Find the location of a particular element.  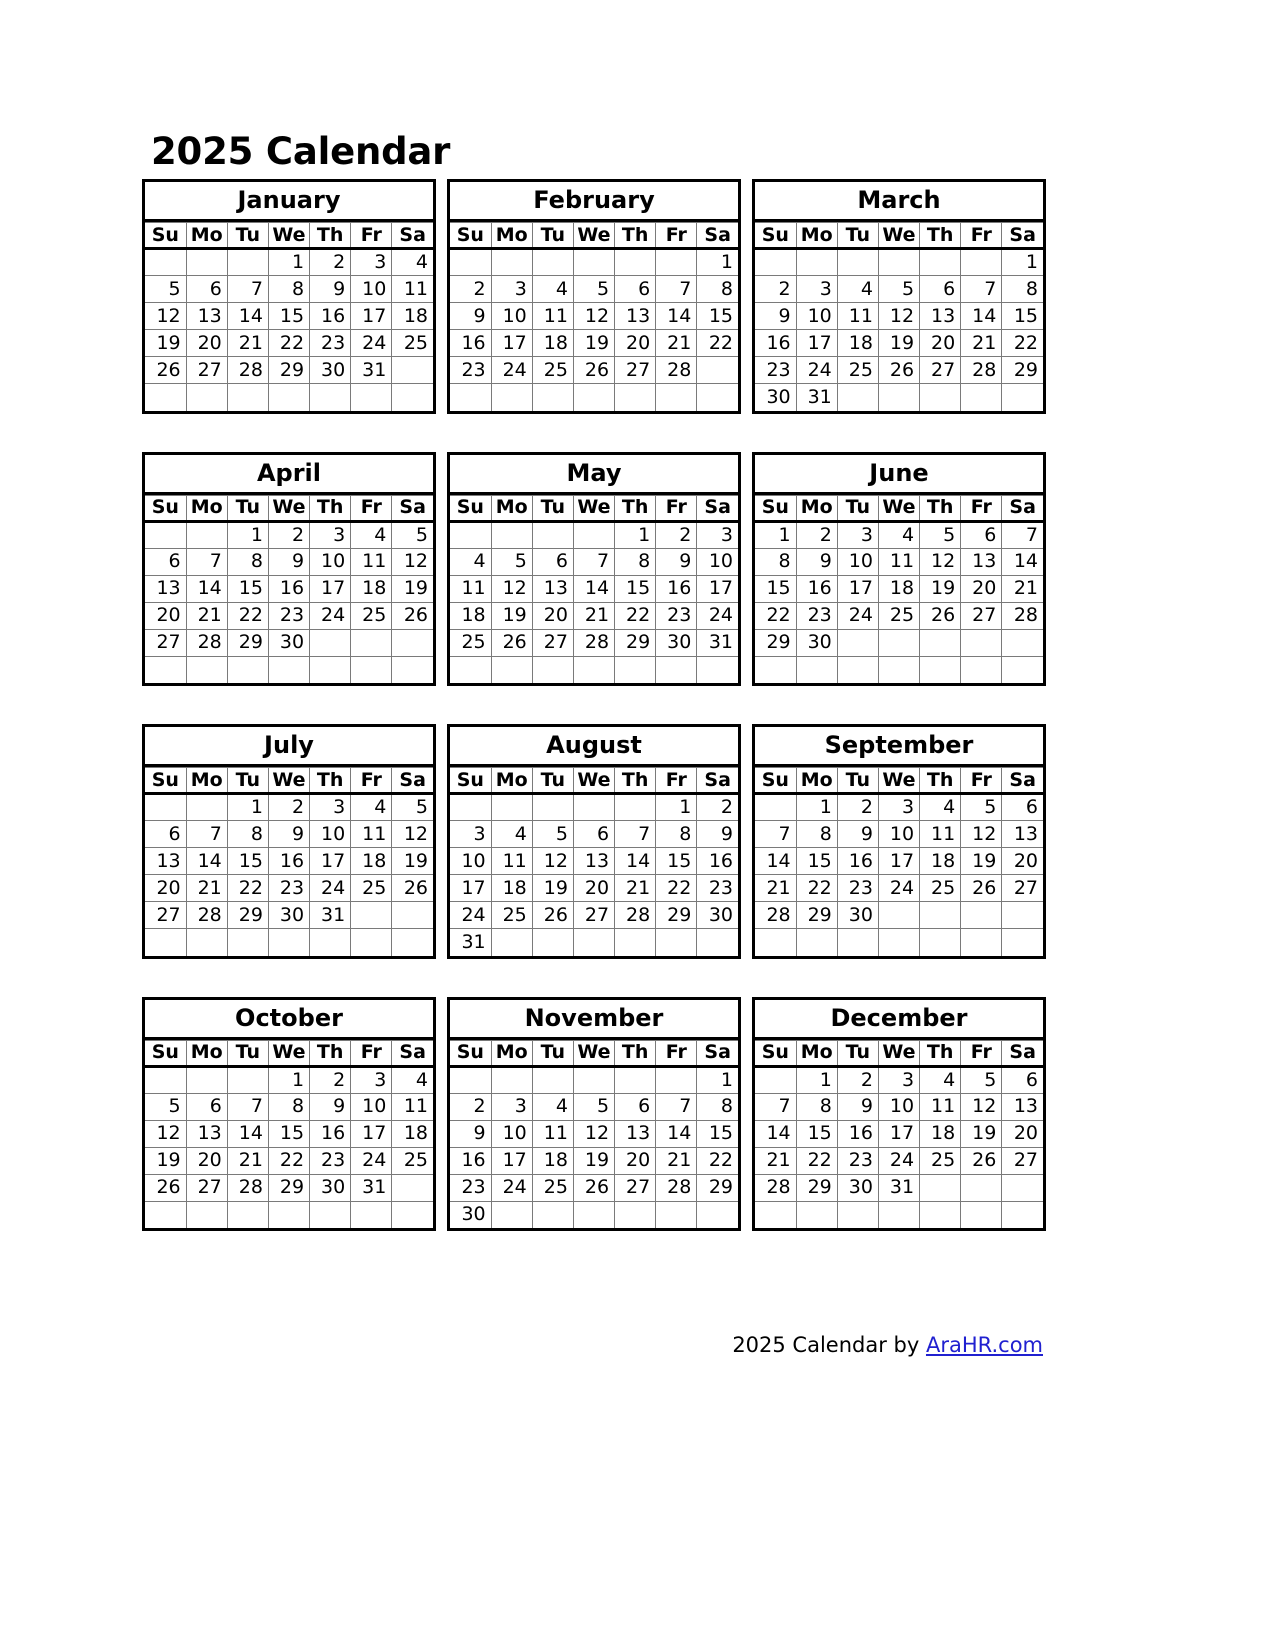

day-cell: 15 is located at coordinates (816, 861).